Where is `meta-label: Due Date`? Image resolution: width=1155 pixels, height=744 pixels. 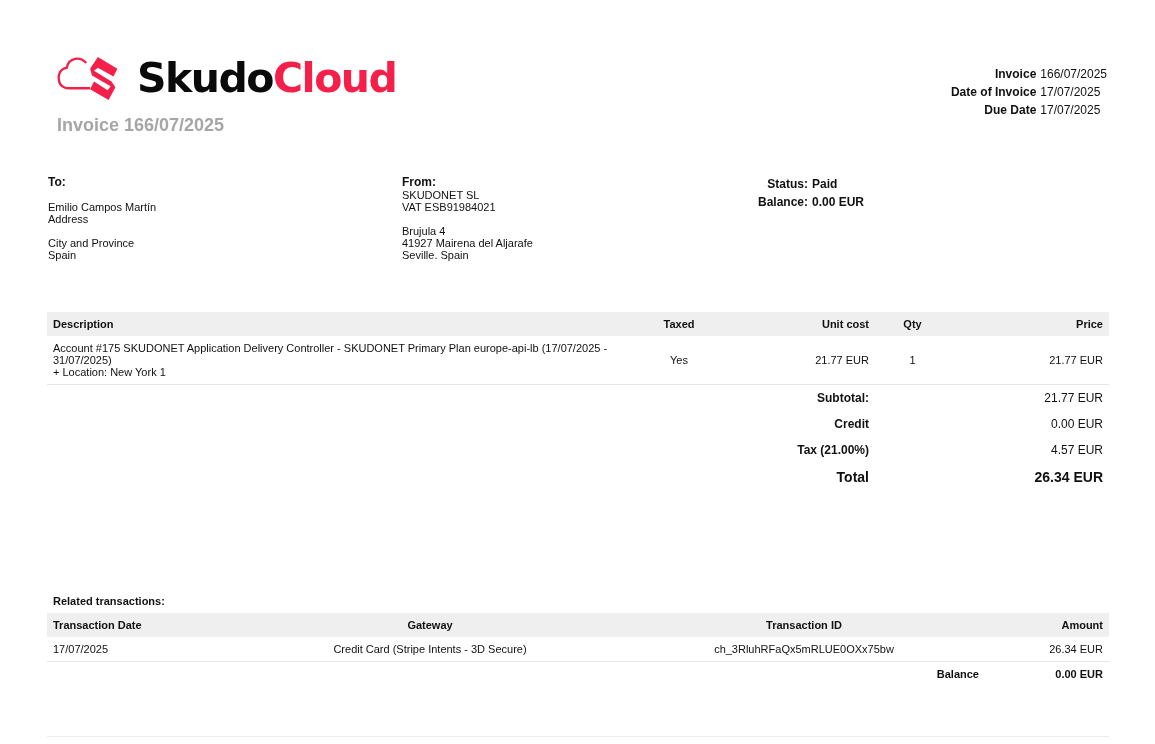 meta-label: Due Date is located at coordinates (1010, 110).